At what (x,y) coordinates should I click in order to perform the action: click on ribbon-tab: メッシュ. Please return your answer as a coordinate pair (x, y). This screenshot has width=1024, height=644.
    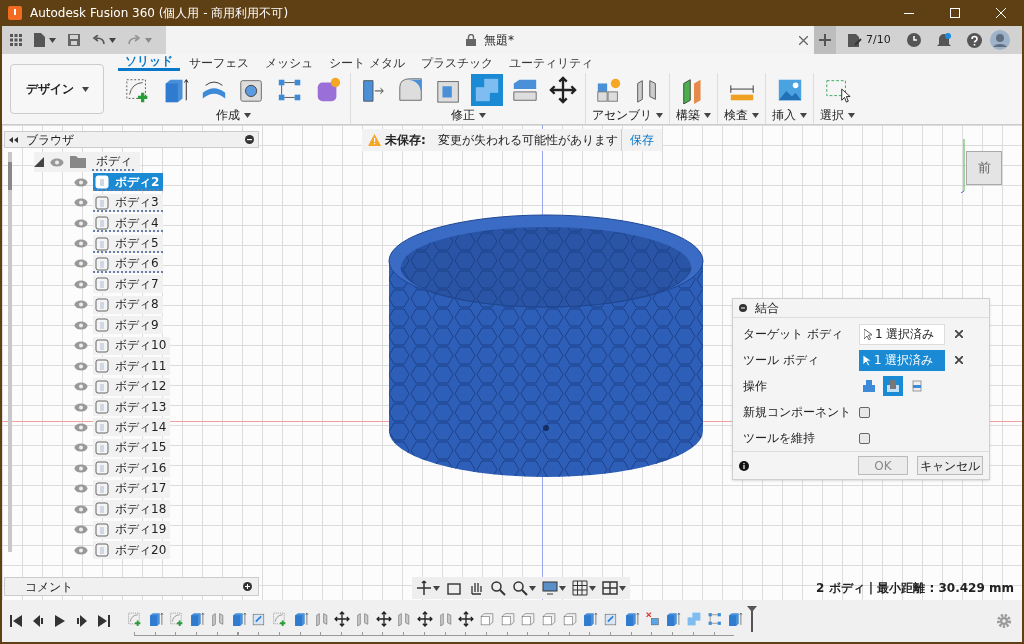
    Looking at the image, I should click on (289, 62).